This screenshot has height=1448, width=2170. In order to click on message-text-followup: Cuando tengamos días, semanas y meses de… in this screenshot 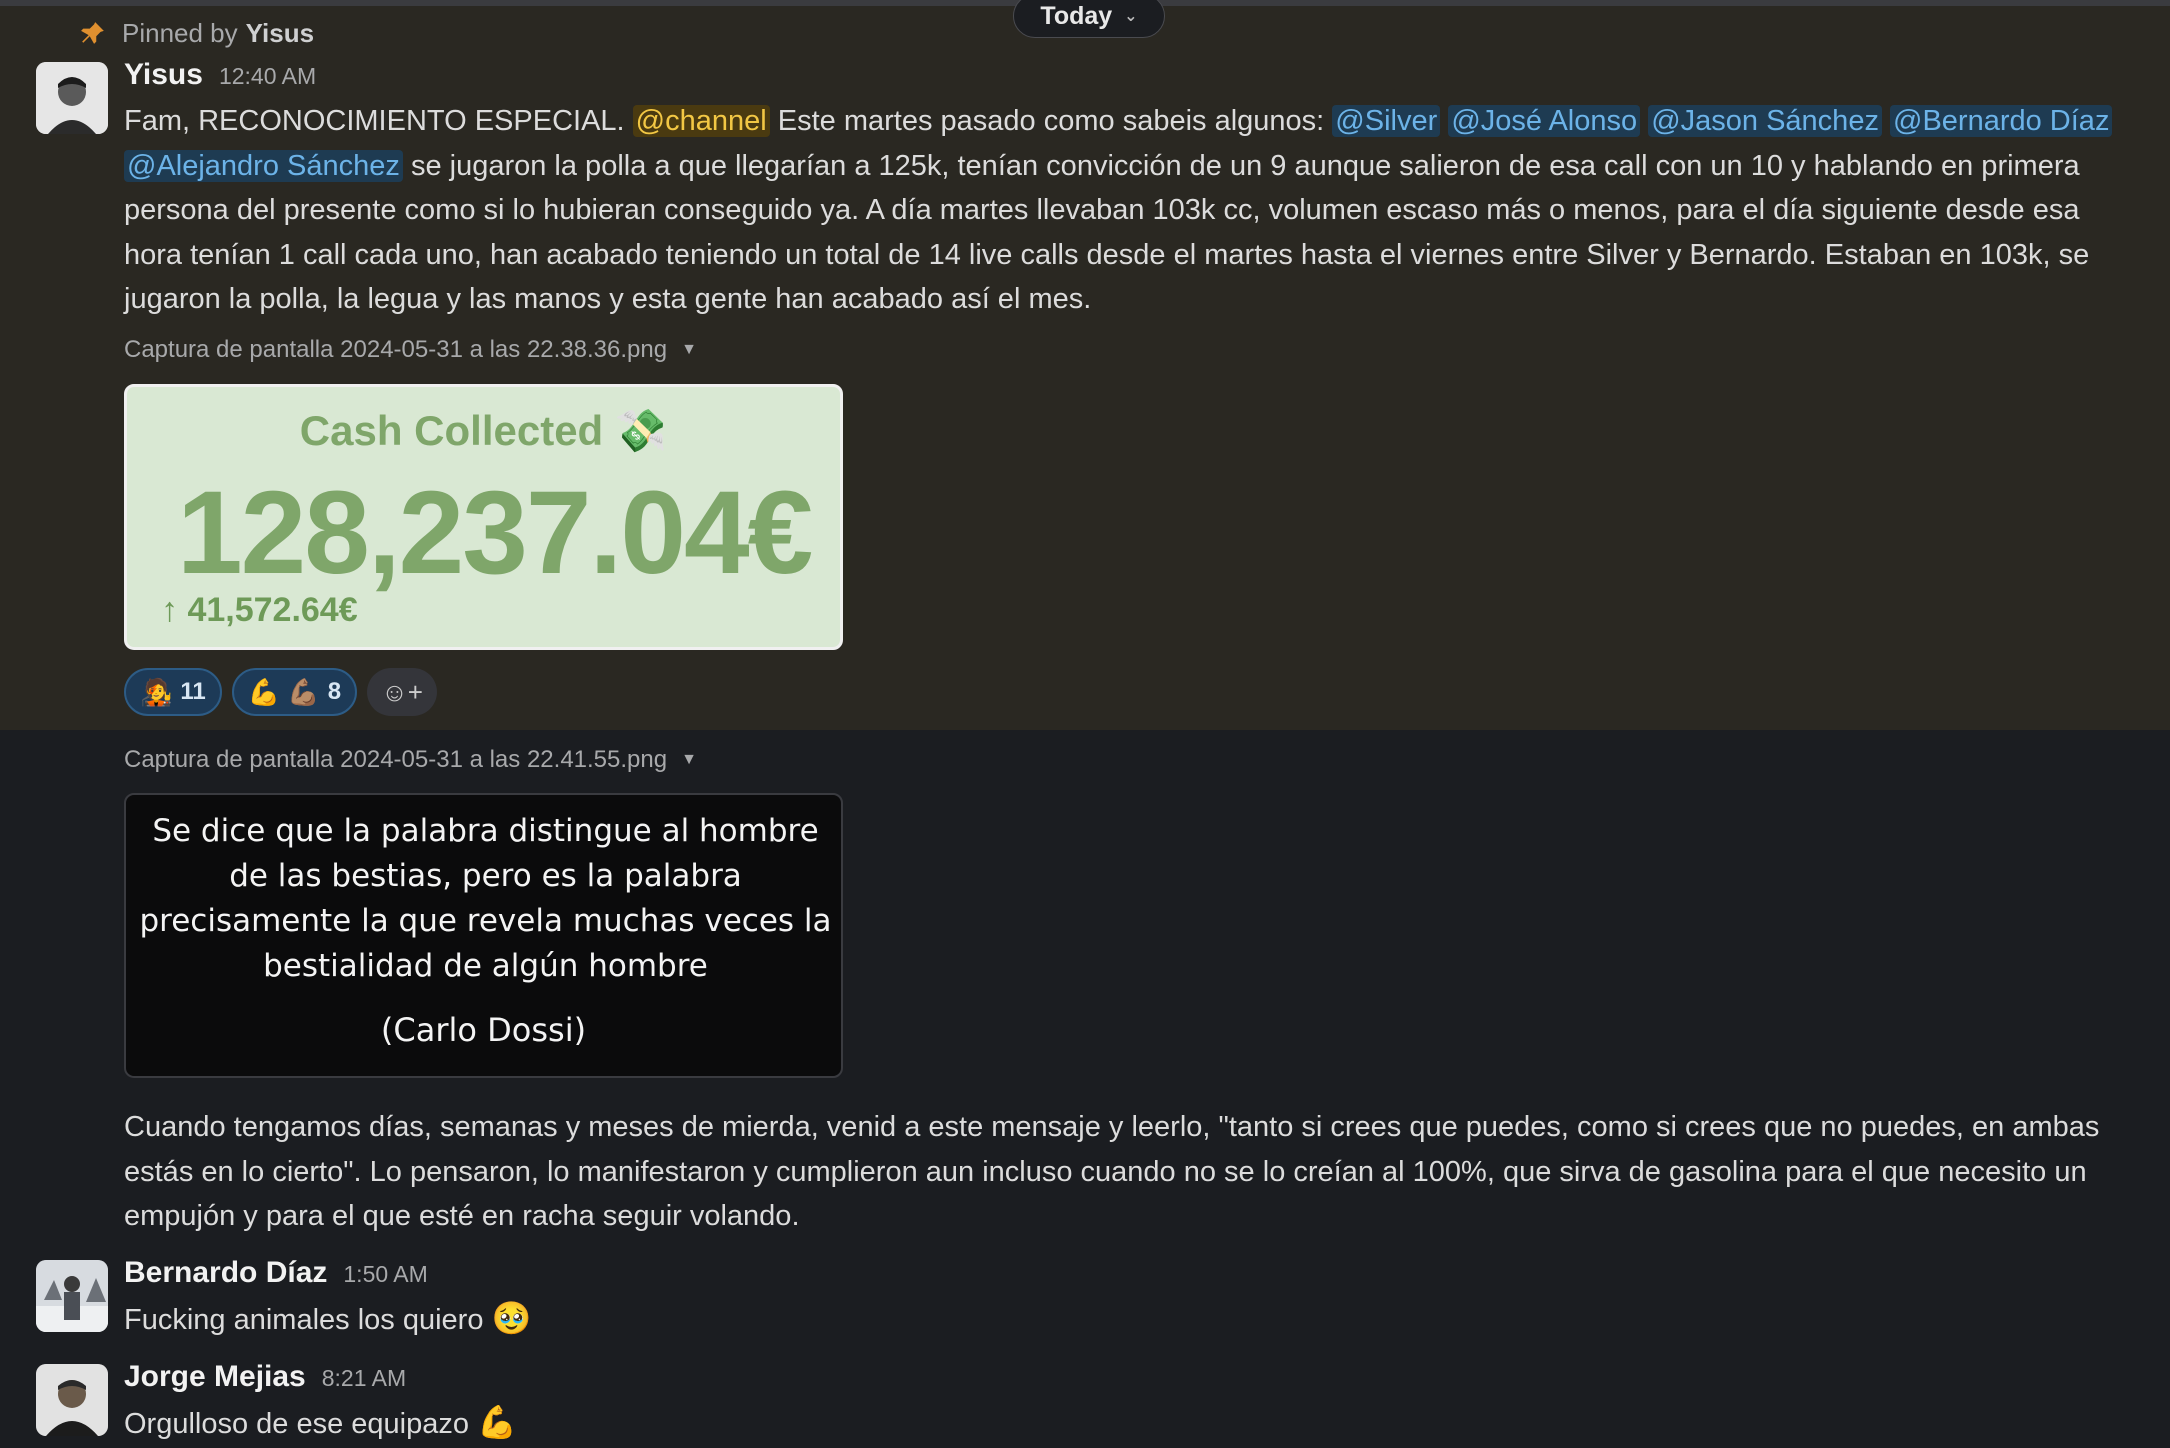, I will do `click(1112, 1171)`.